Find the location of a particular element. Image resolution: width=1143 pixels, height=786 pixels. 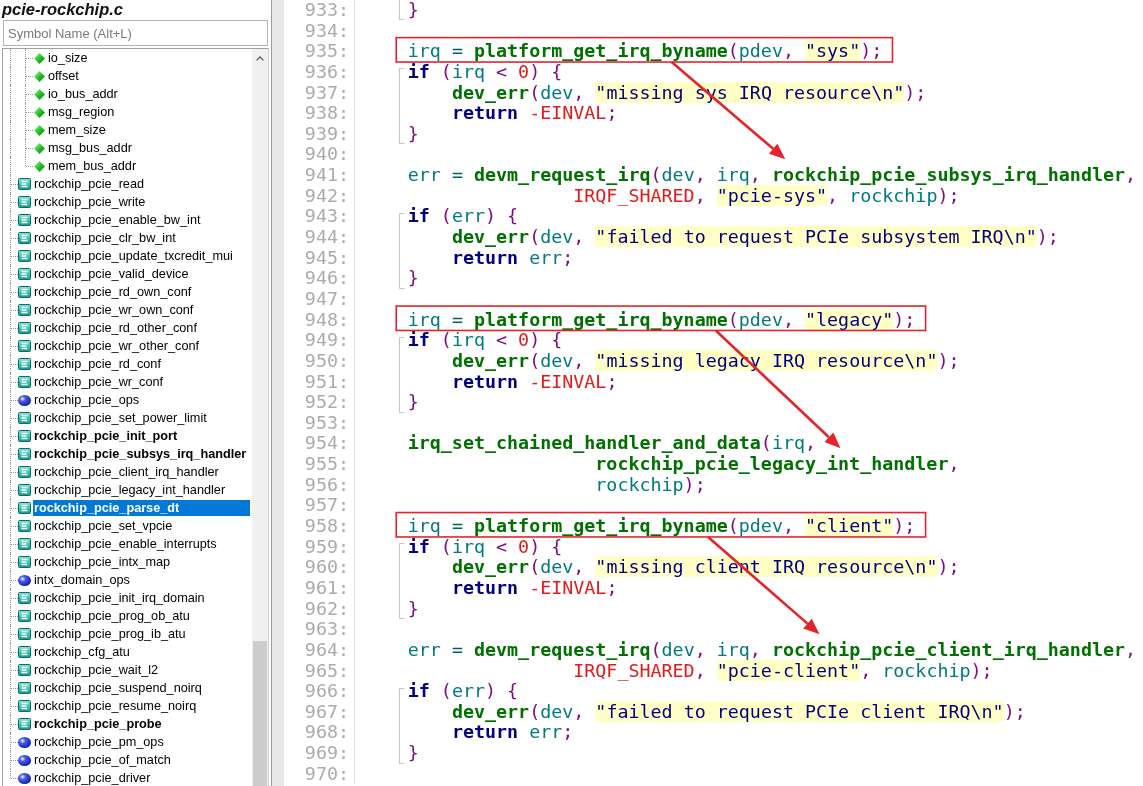

tree-item: rockchip_pcie_enable_interrupts is located at coordinates (125, 544).